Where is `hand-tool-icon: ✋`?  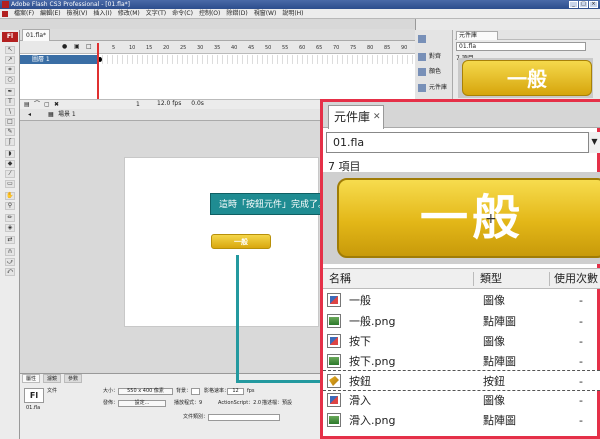 hand-tool-icon: ✋ is located at coordinates (10, 196).